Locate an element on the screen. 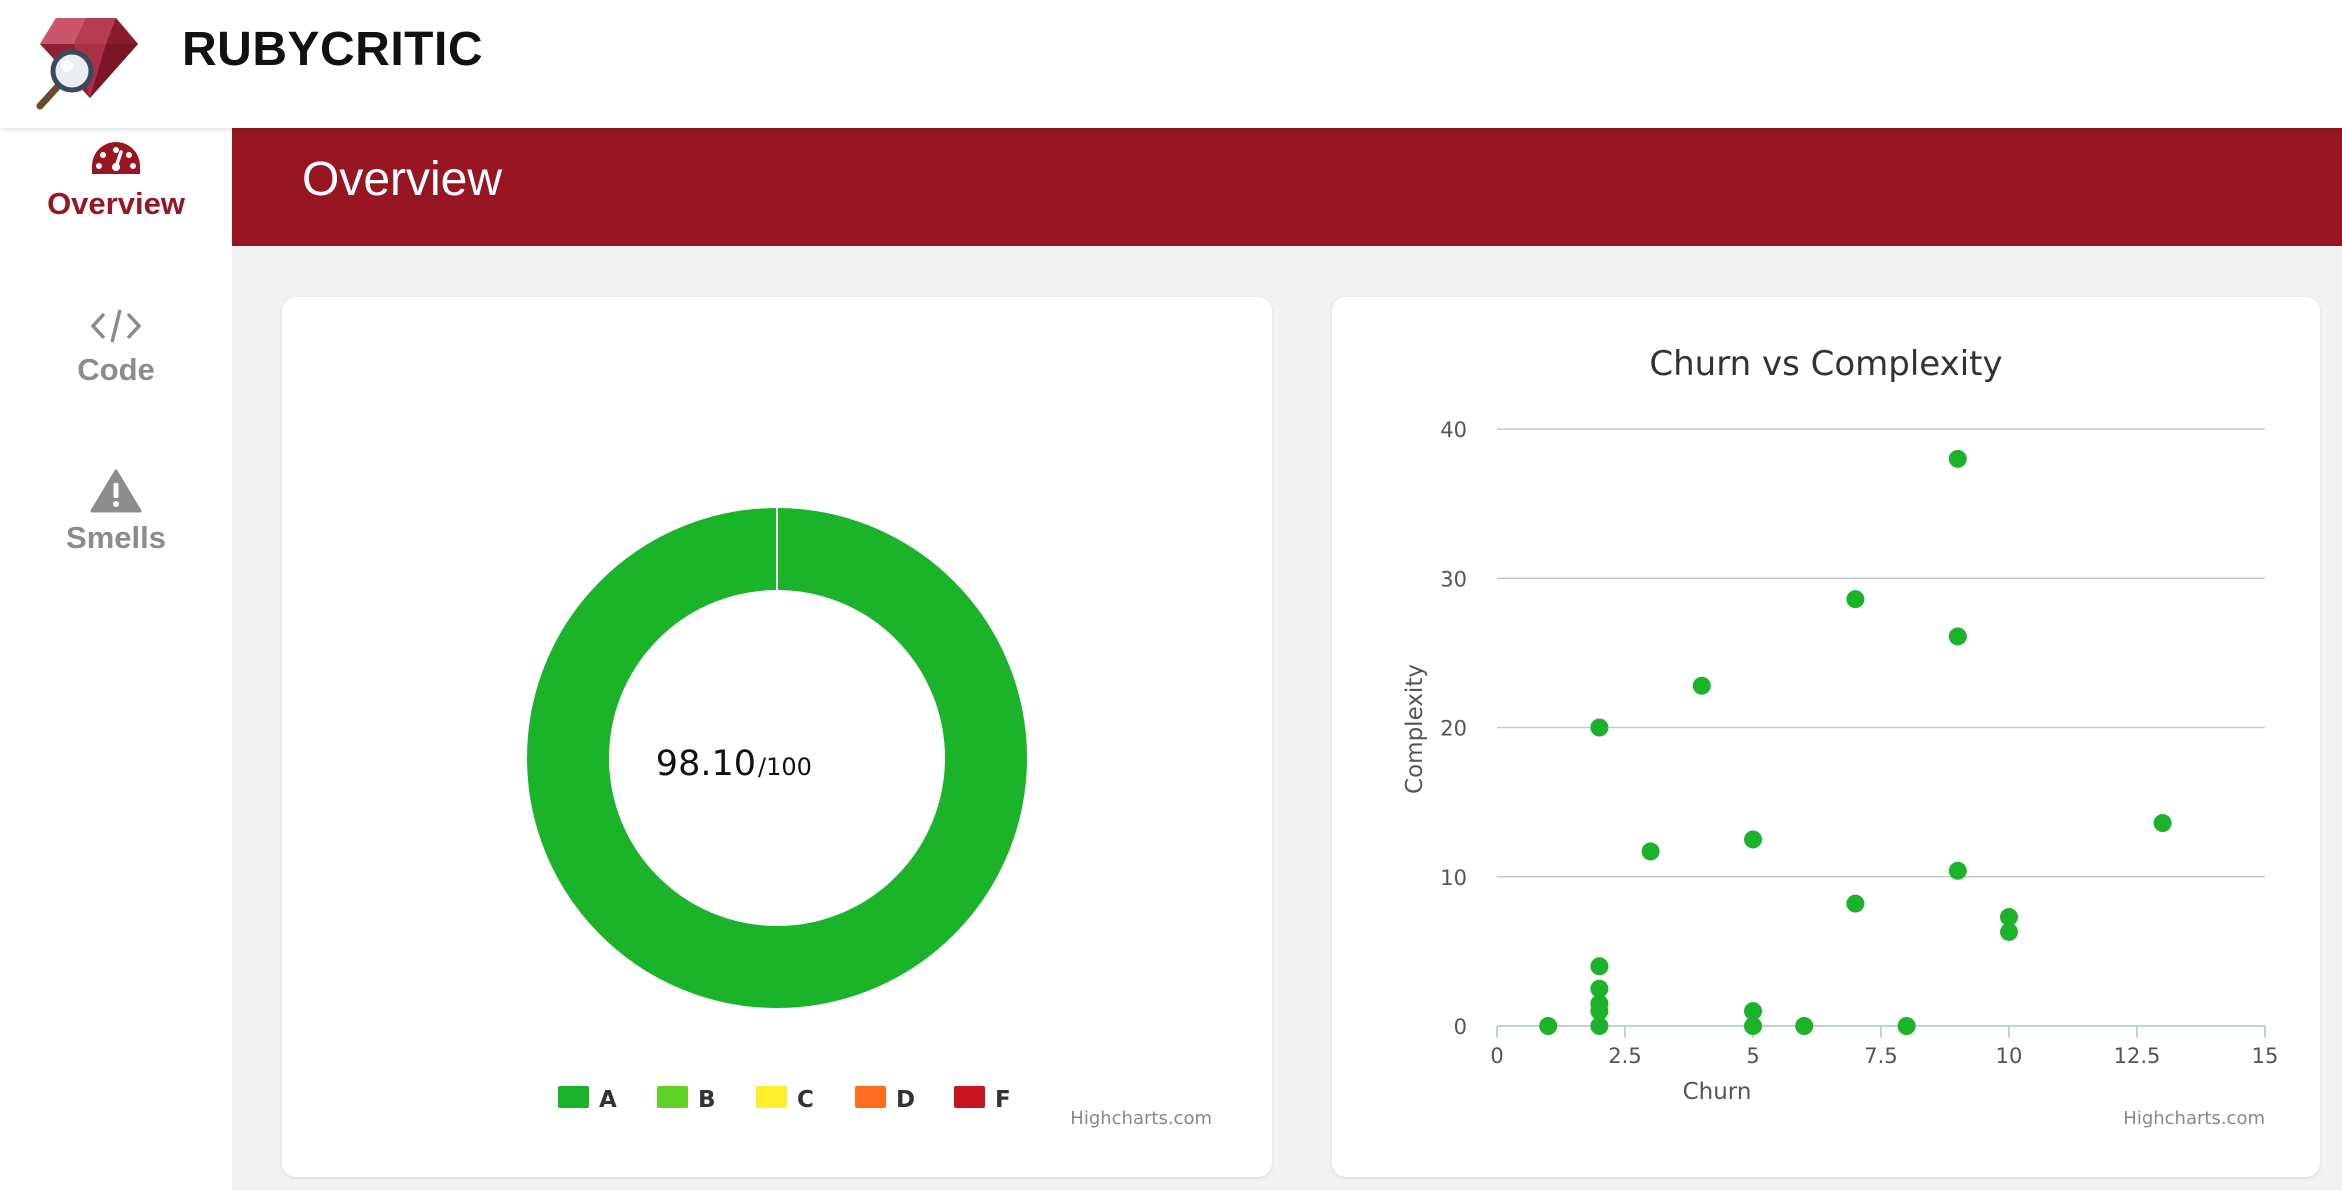 The height and width of the screenshot is (1190, 2342). legend-item-c: C is located at coordinates (785, 1099).